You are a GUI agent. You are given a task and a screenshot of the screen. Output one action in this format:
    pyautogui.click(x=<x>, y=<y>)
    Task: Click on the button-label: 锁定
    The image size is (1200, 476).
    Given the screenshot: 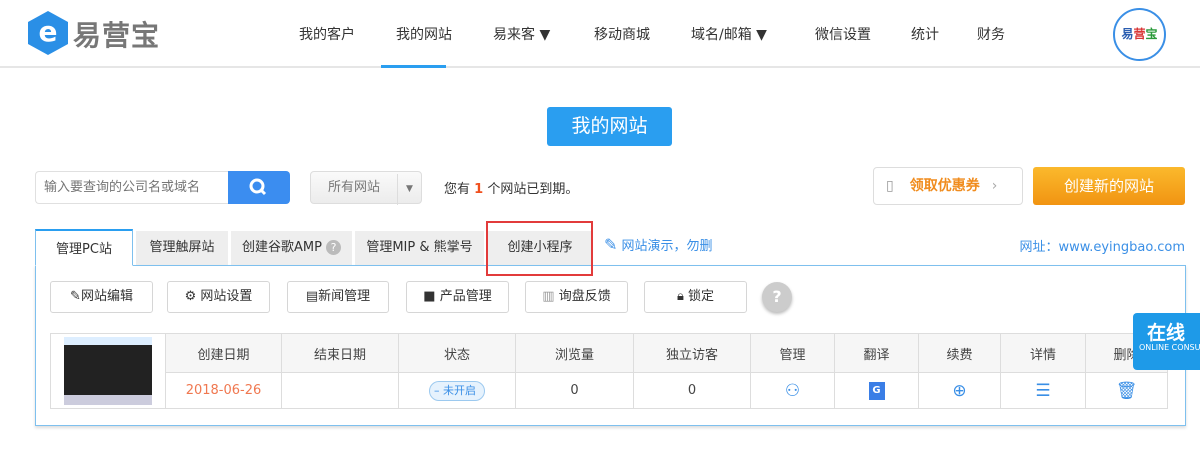 What is the action you would take?
    pyautogui.click(x=701, y=296)
    